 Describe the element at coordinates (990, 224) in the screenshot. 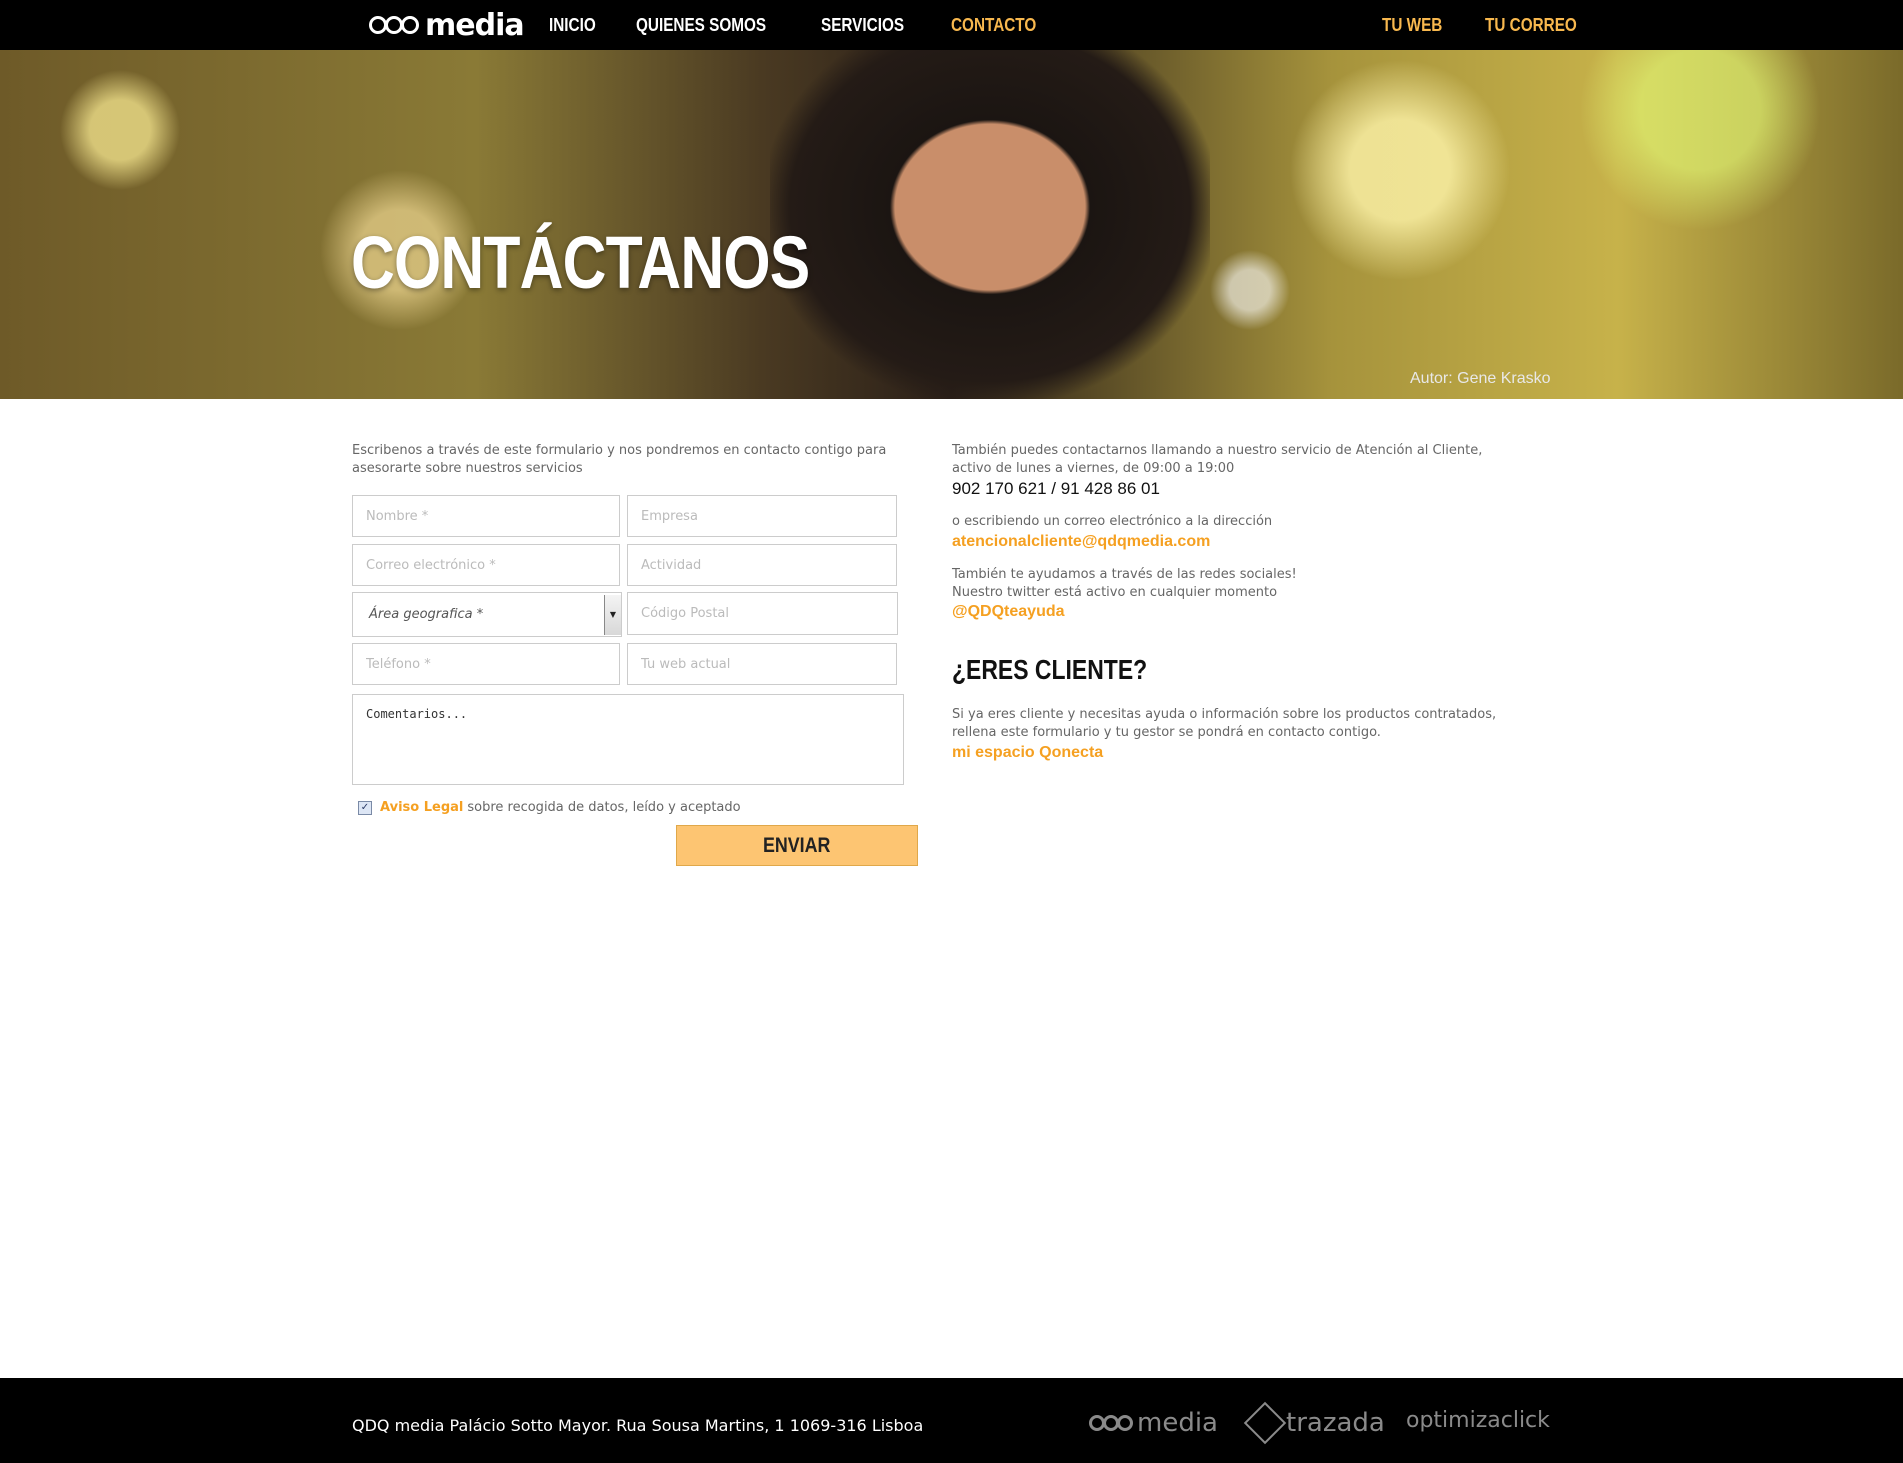

I see `hero-photo` at that location.